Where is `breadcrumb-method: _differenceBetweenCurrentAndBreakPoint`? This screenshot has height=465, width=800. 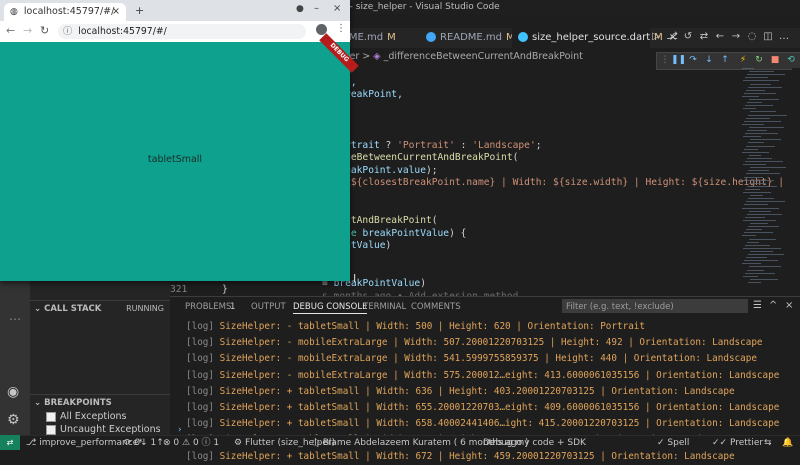
breadcrumb-method: _differenceBetweenCurrentAndBreakPoint is located at coordinates (483, 56).